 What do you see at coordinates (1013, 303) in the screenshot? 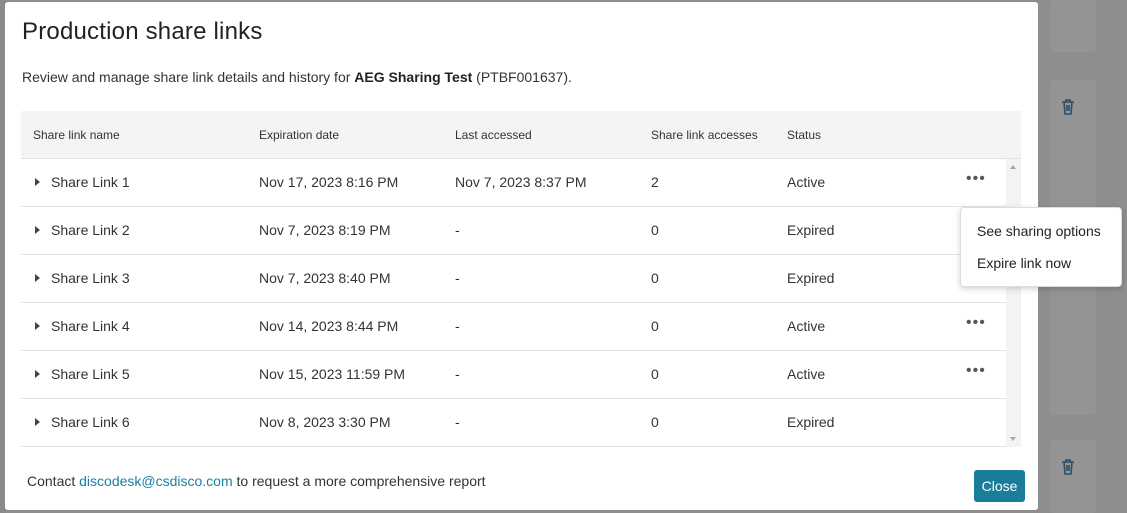
I see `table-scrollbar` at bounding box center [1013, 303].